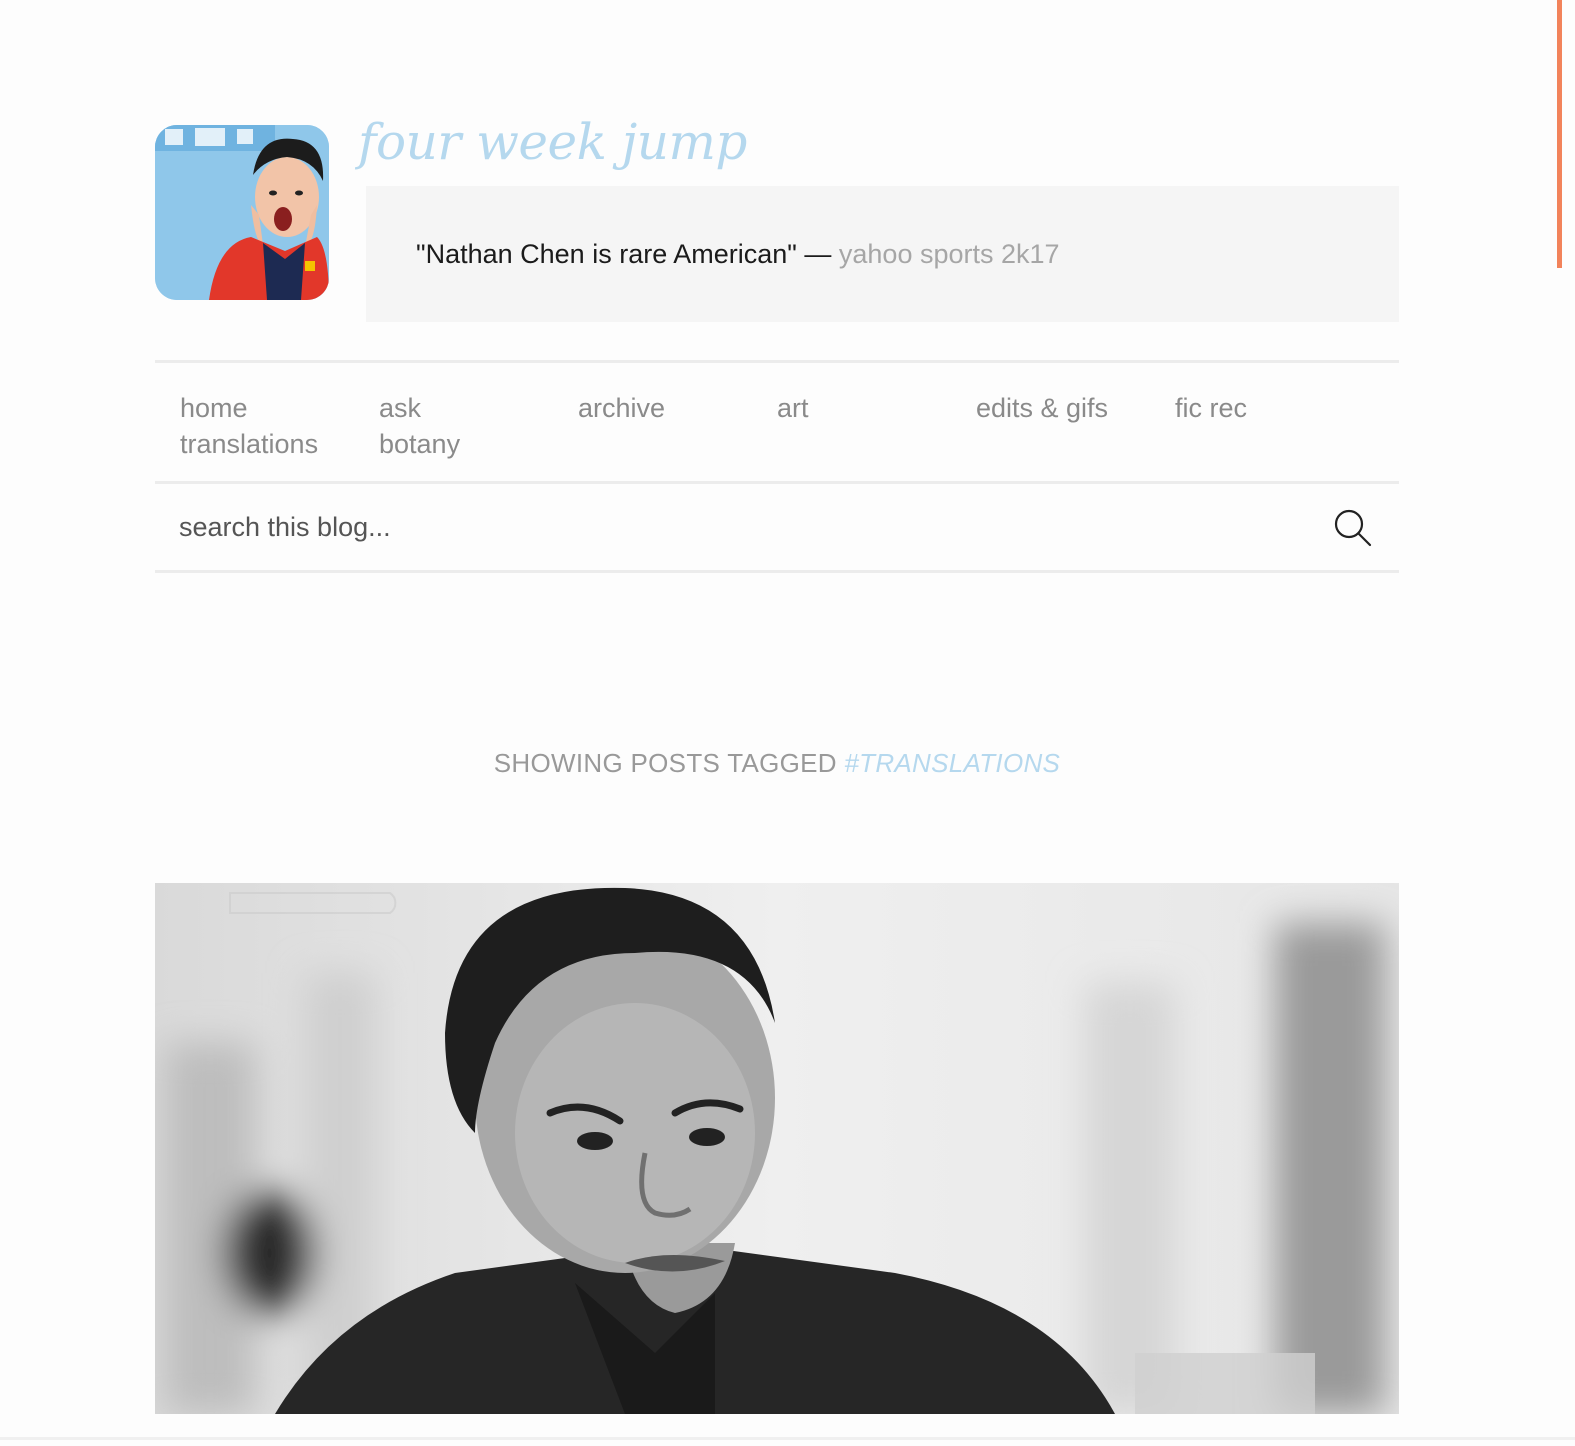 This screenshot has width=1575, height=1446. Describe the element at coordinates (1559, 134) in the screenshot. I see `scroll-indicator` at that location.